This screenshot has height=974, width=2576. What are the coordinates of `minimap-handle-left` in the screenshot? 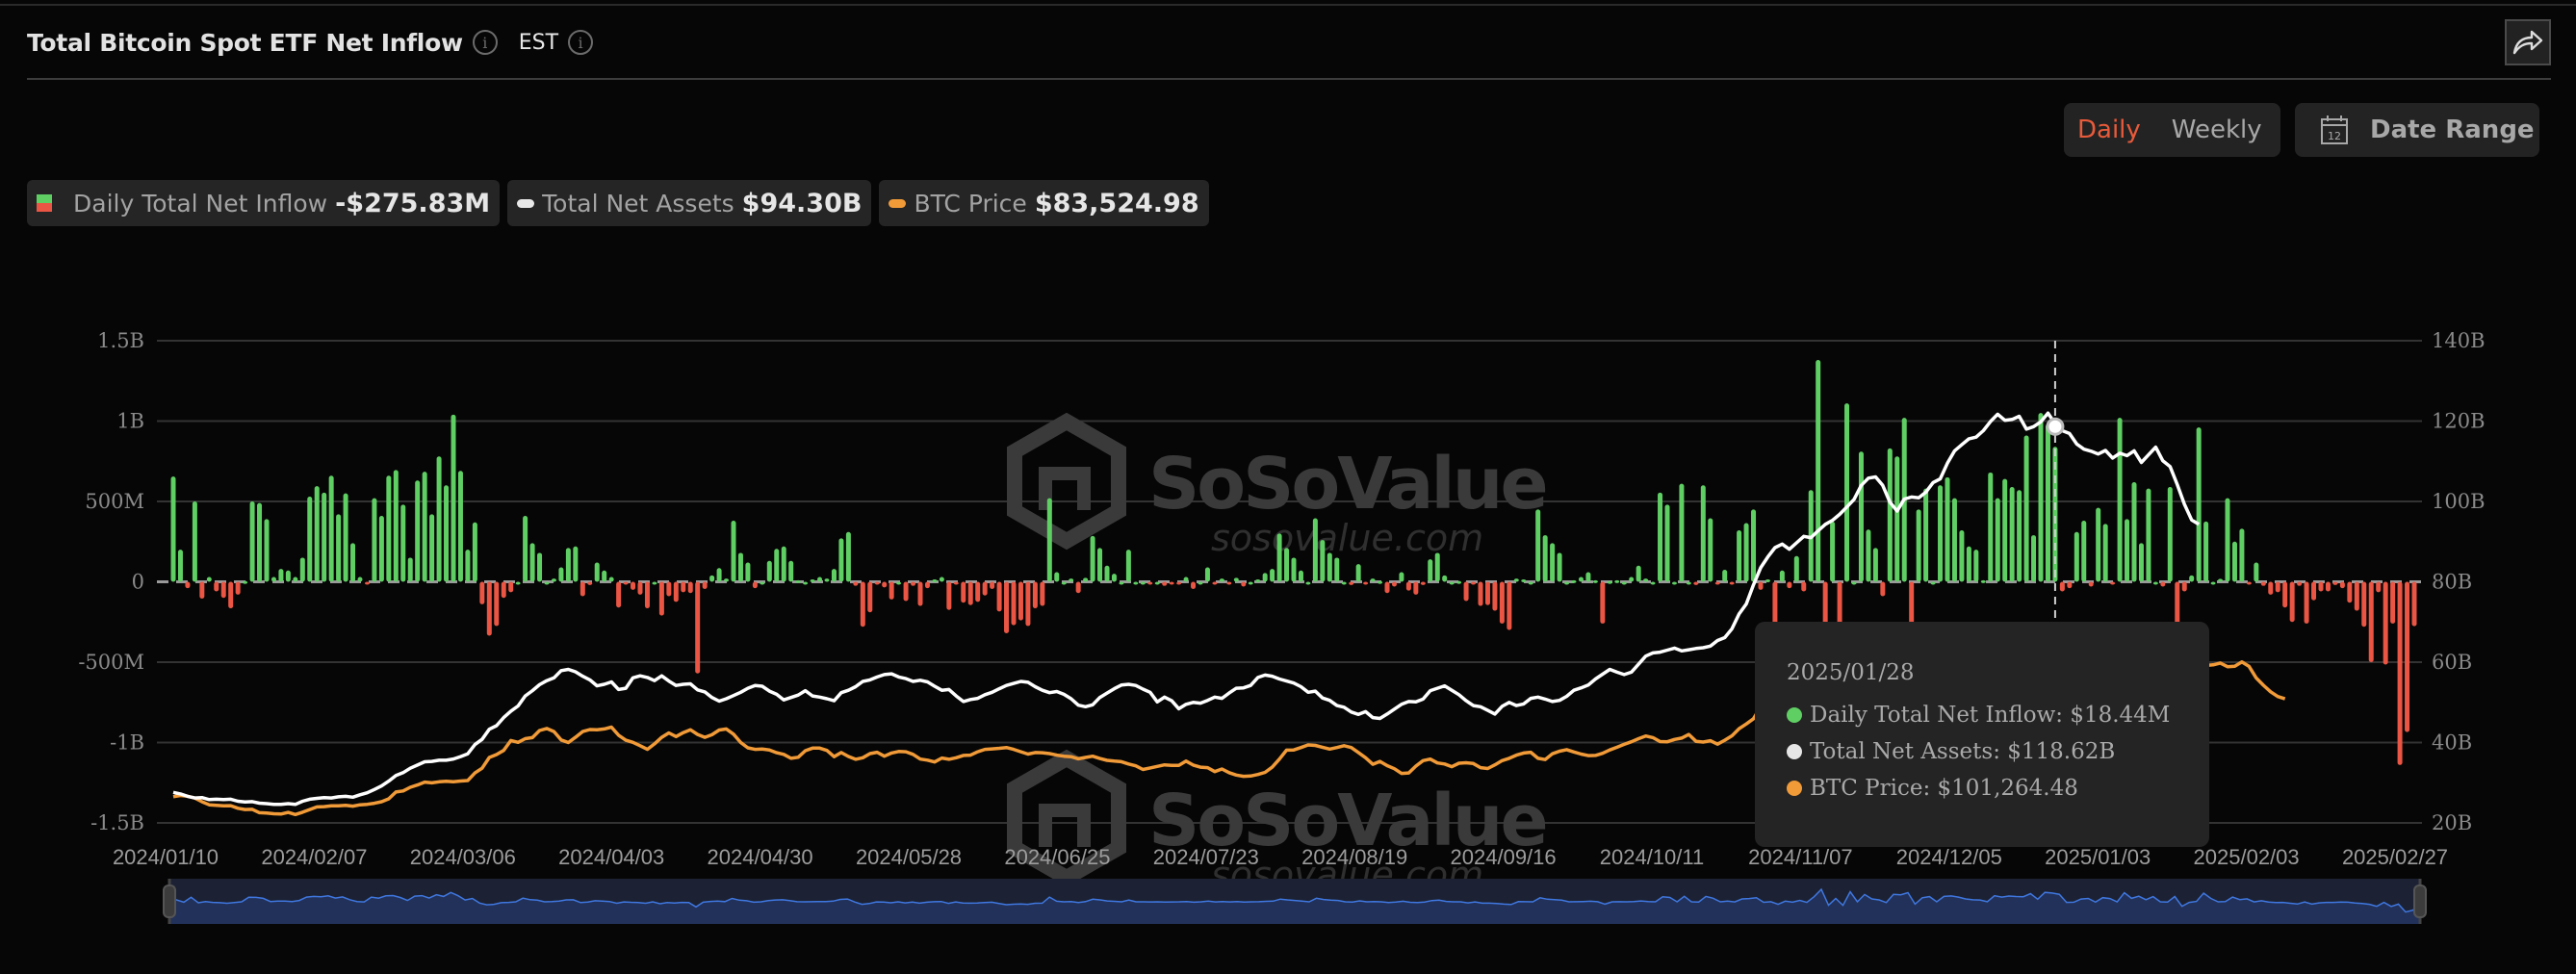 It's located at (170, 901).